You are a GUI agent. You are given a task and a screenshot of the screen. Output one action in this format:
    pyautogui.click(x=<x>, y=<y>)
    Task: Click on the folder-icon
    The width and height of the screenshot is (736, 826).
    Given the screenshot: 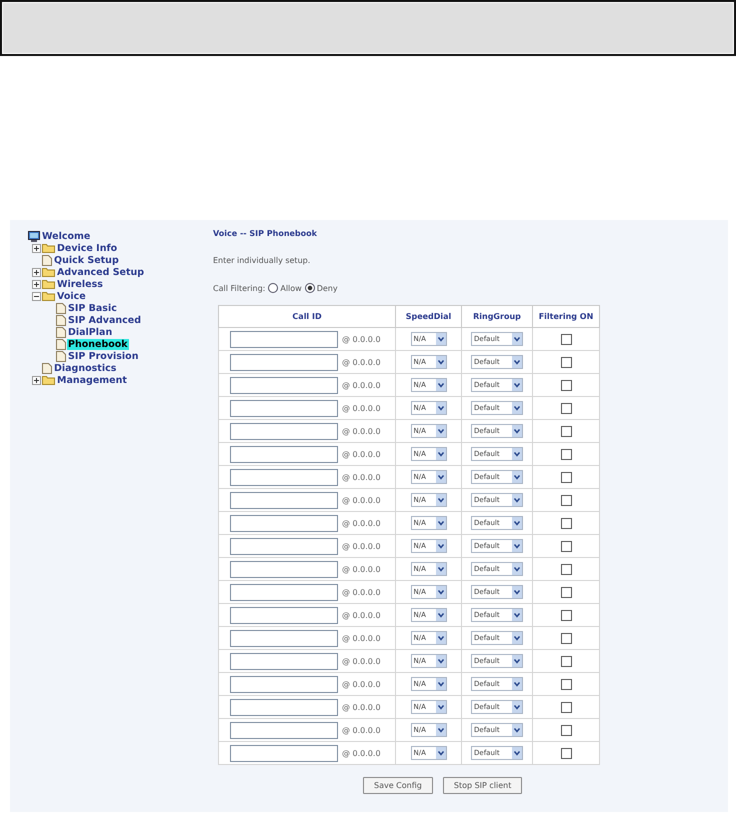 What is the action you would take?
    pyautogui.click(x=48, y=248)
    